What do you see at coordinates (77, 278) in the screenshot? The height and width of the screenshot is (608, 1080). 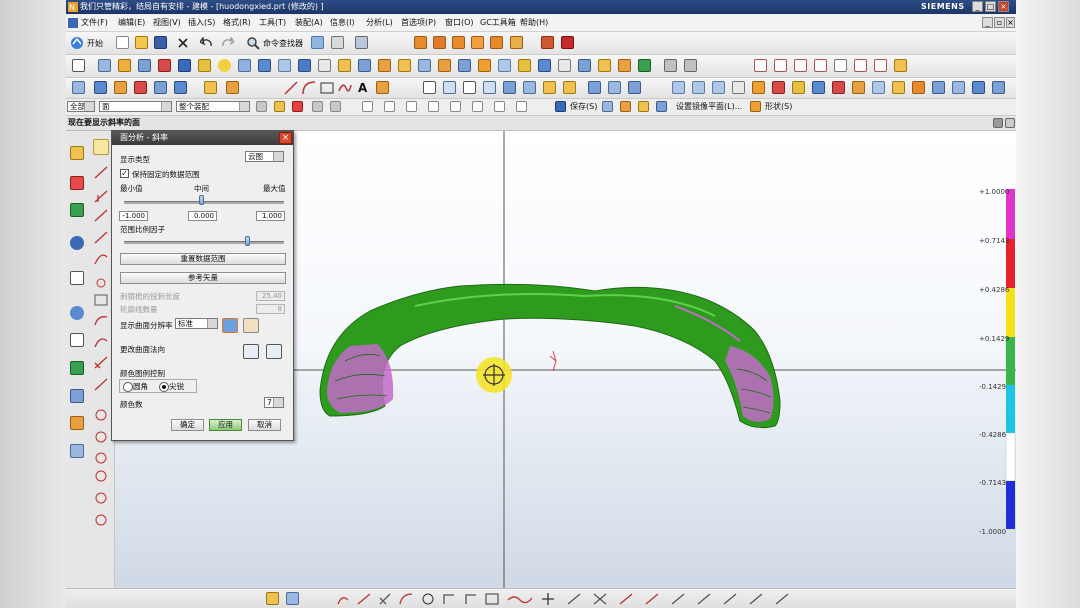 I see `history-icon` at bounding box center [77, 278].